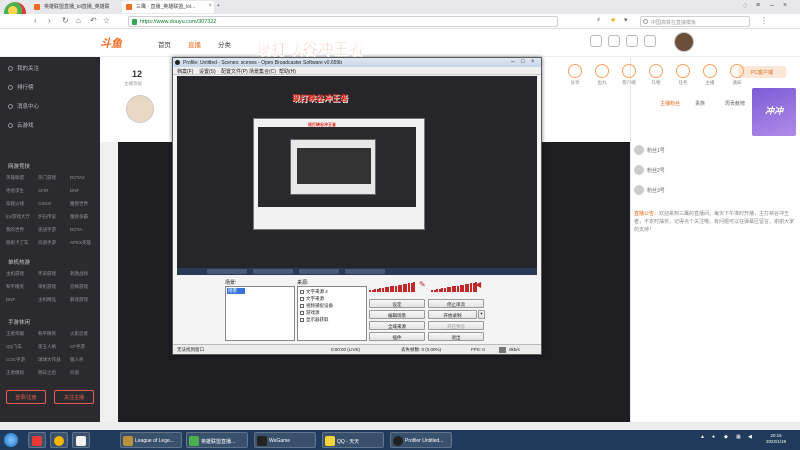  I want to click on rank-tab-weekly: 周贡献榜, so click(735, 103).